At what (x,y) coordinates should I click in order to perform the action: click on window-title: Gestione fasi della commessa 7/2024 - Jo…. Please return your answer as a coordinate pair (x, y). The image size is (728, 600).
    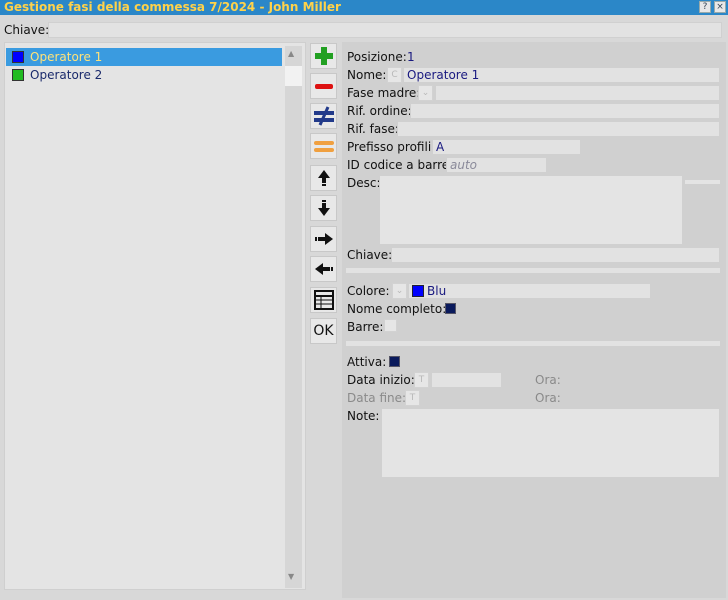
    Looking at the image, I should click on (364, 7).